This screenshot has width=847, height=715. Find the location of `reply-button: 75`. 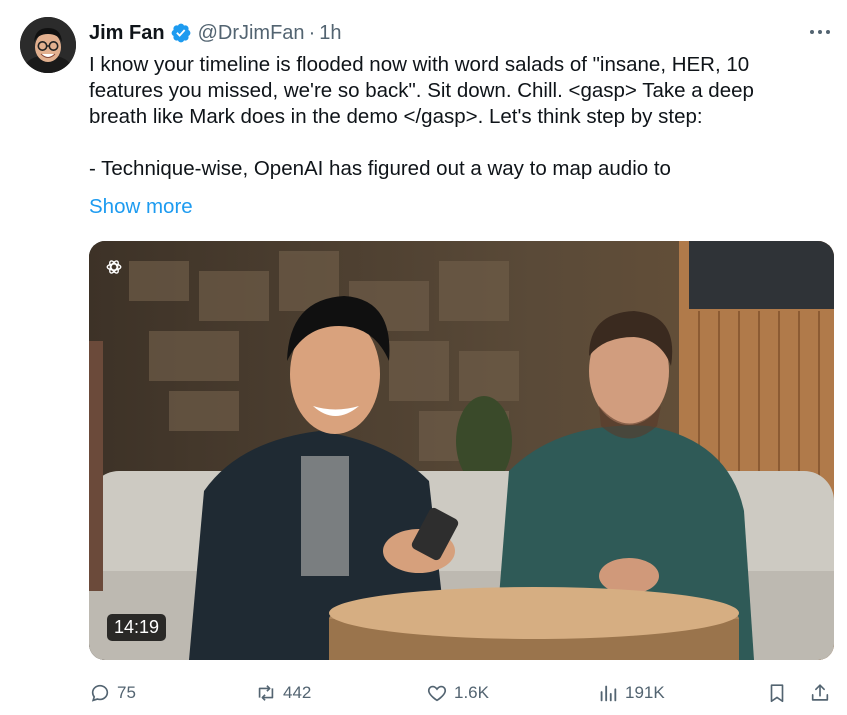

reply-button: 75 is located at coordinates (112, 693).